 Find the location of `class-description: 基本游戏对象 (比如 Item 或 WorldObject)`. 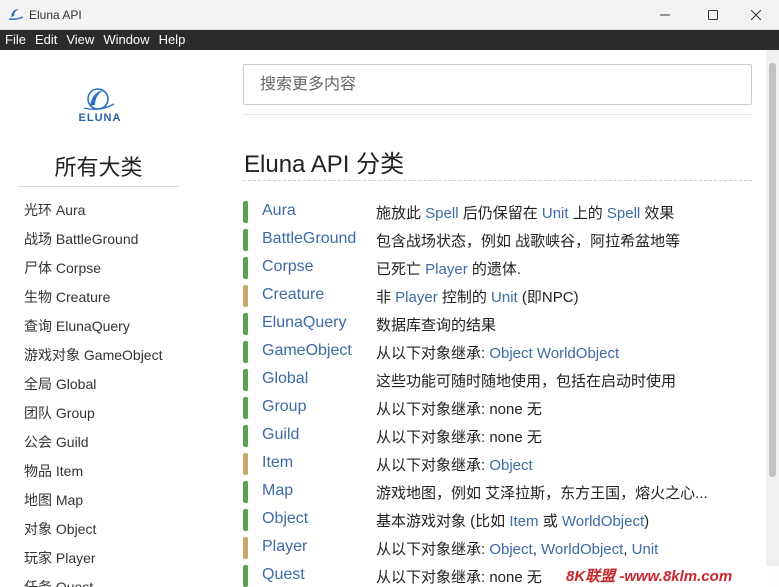

class-description: 基本游戏对象 (比如 Item 或 WorldObject) is located at coordinates (512, 520).